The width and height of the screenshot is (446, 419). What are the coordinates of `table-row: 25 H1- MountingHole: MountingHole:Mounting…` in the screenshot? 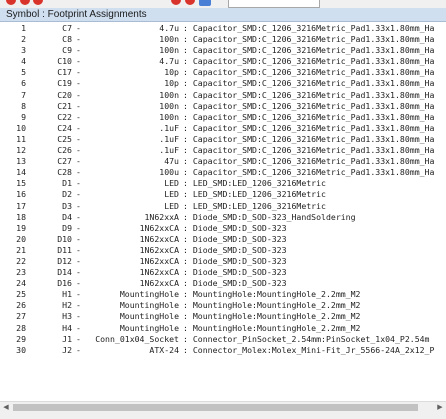 It's located at (223, 294).